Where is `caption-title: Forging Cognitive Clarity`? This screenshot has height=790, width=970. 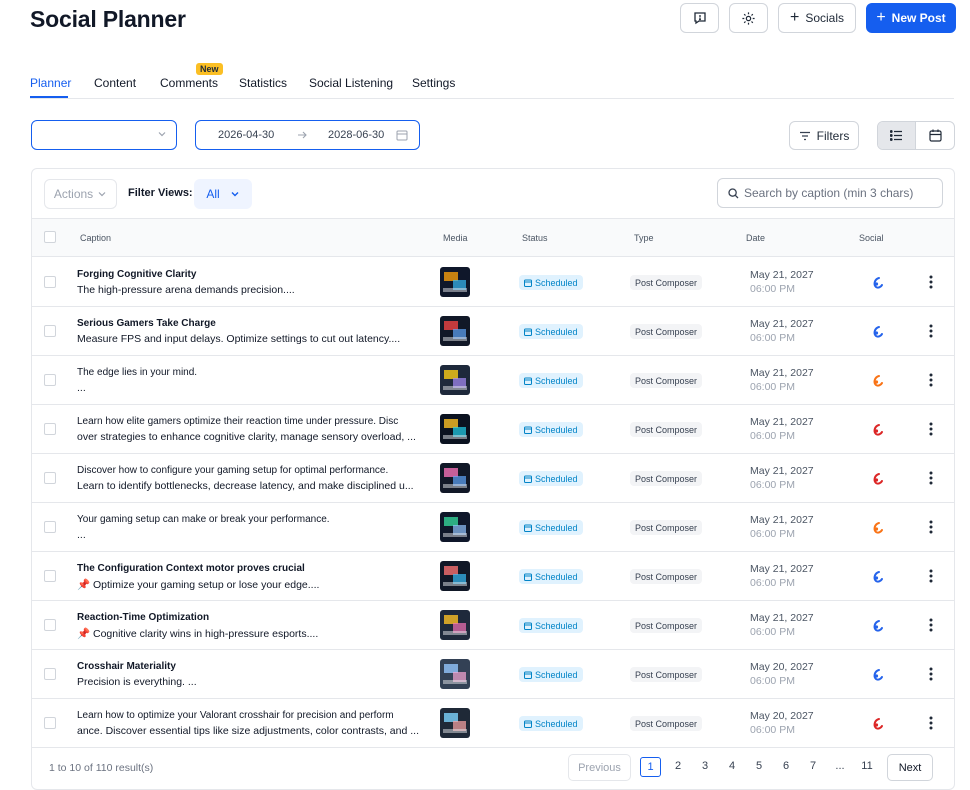
caption-title: Forging Cognitive Clarity is located at coordinates (137, 274).